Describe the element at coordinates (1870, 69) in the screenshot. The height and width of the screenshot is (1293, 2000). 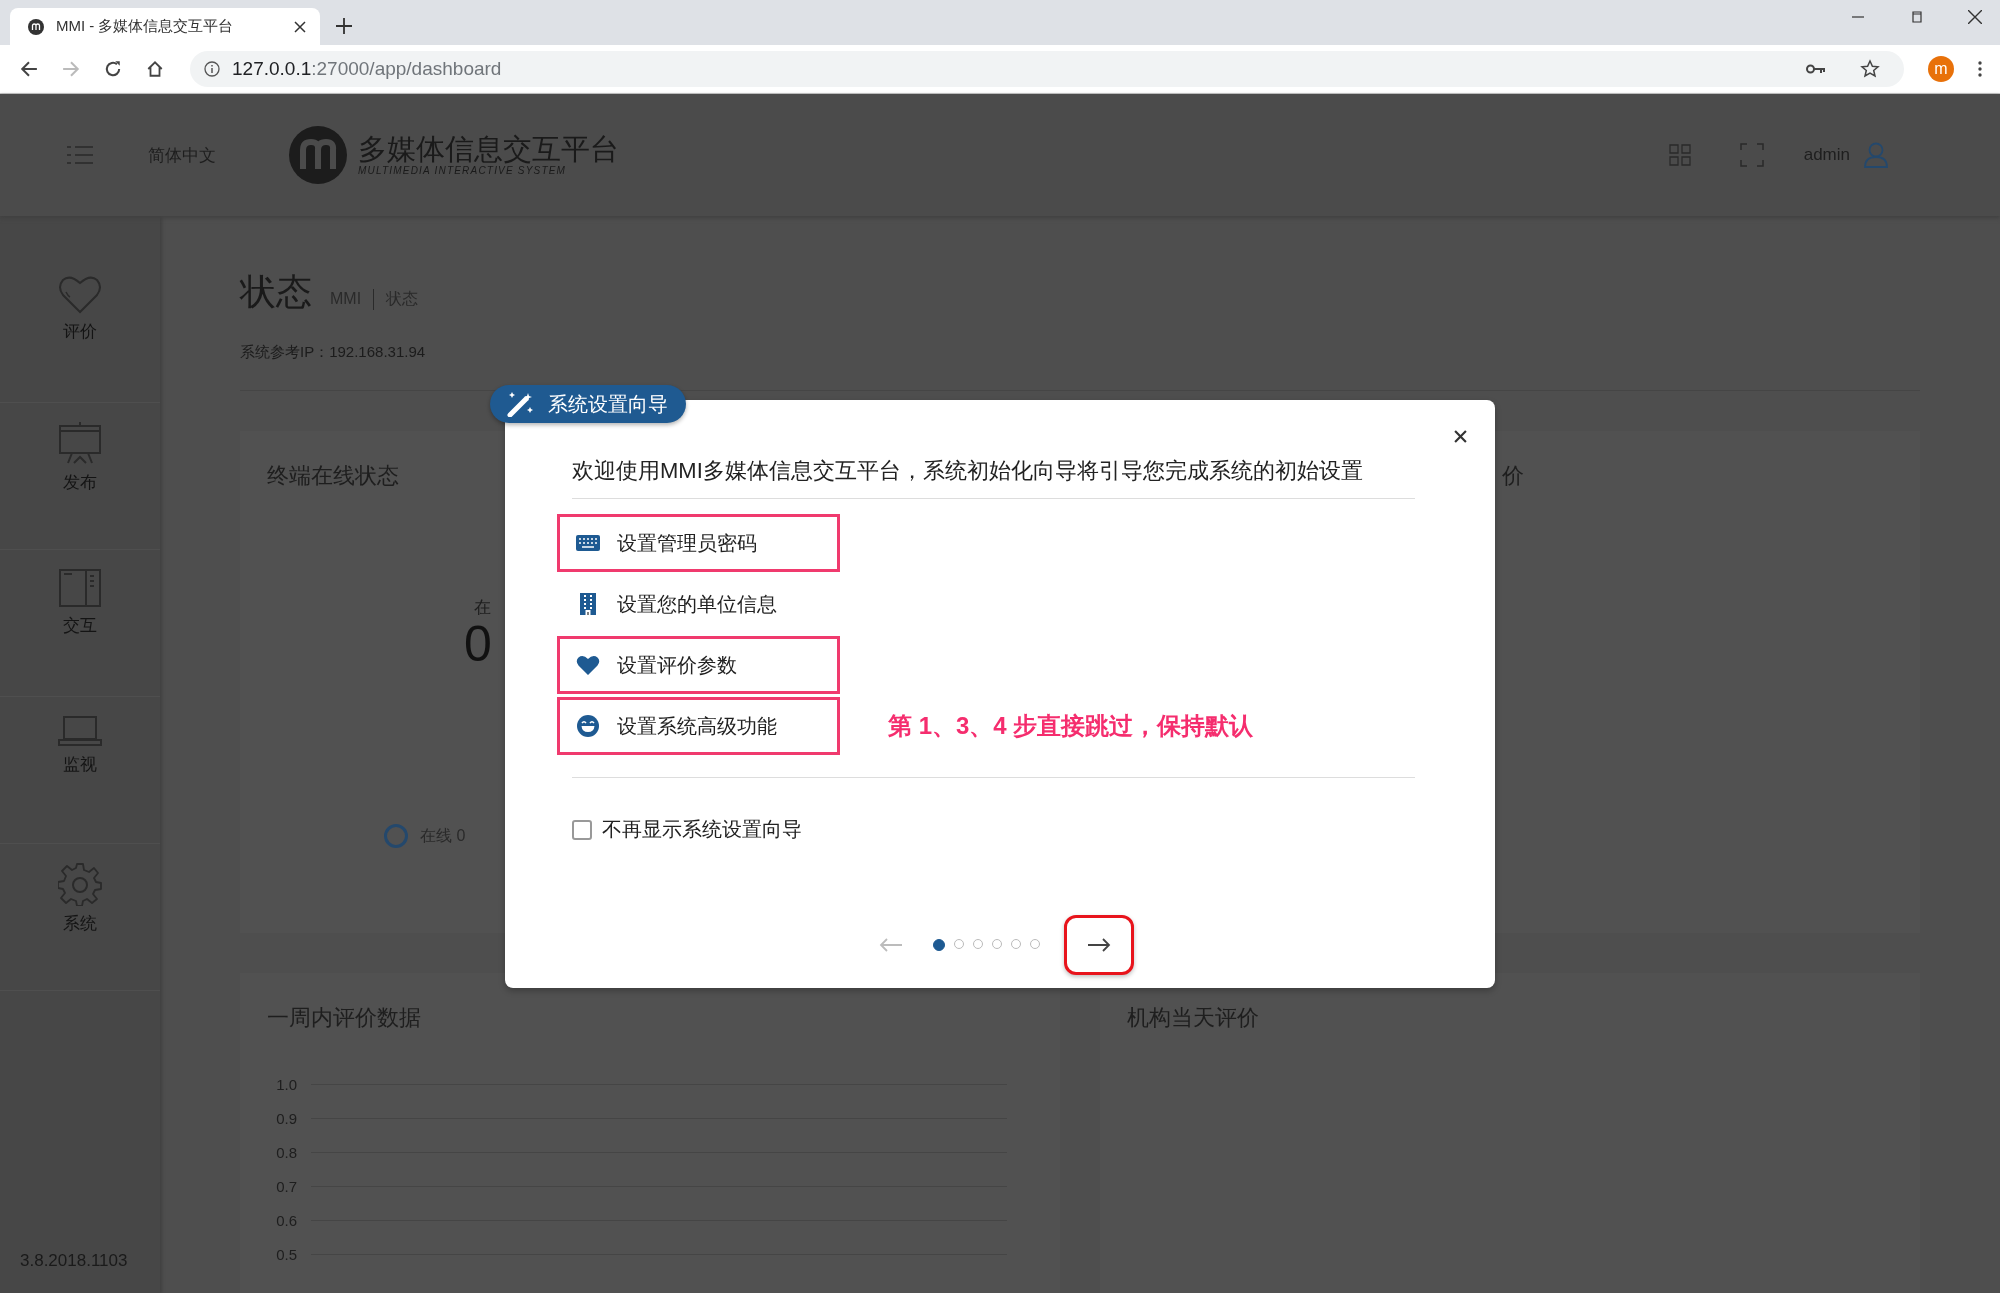
I see `star-icon` at that location.